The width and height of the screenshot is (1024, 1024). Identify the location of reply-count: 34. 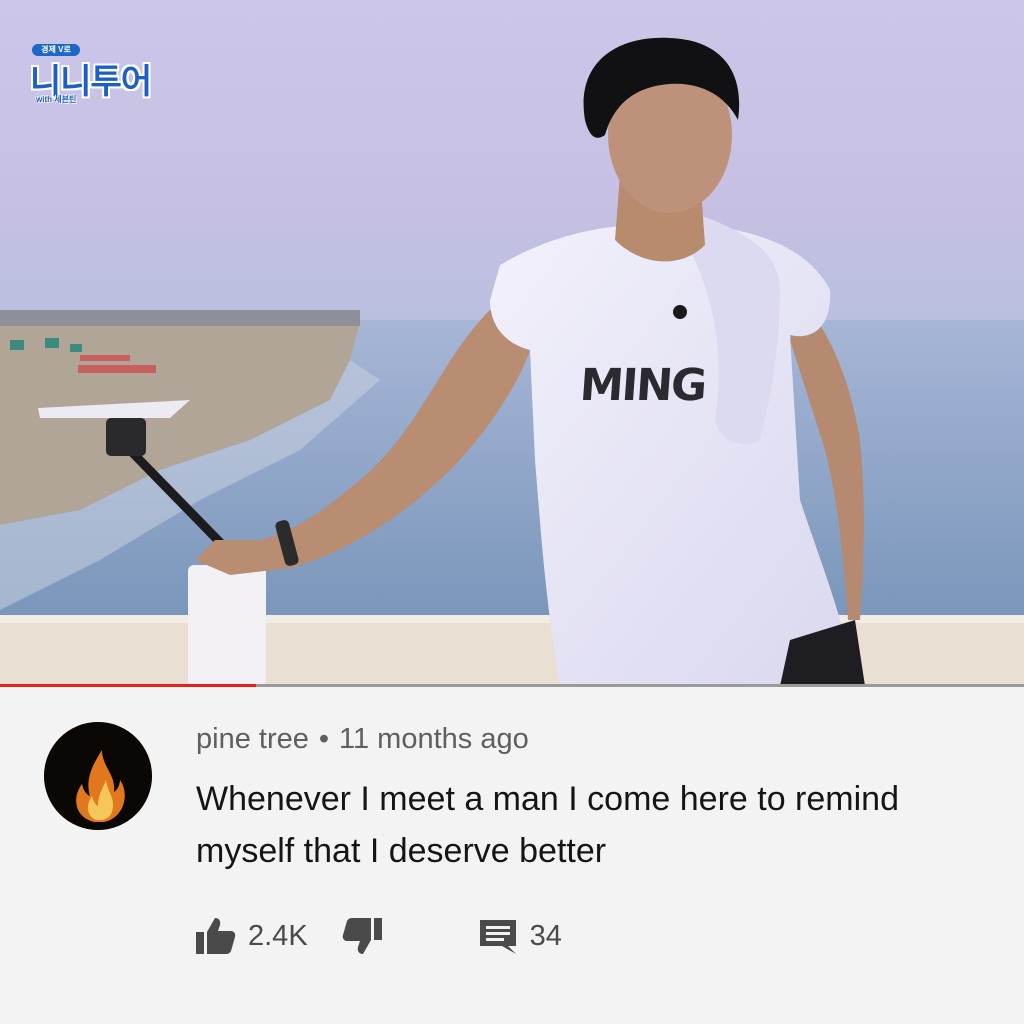
(545, 935).